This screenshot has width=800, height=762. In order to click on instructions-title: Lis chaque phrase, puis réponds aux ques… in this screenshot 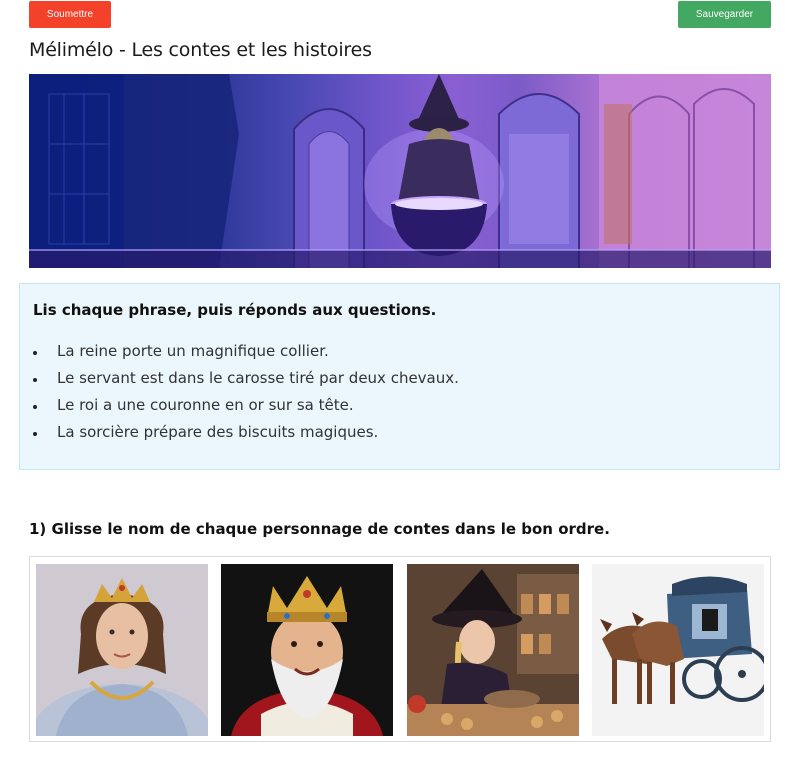, I will do `click(235, 310)`.